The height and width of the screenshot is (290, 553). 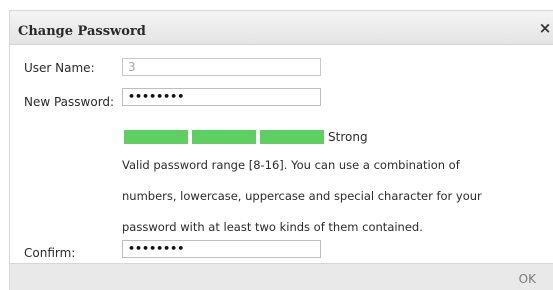 What do you see at coordinates (281, 276) in the screenshot?
I see `dialog-footer: OK` at bounding box center [281, 276].